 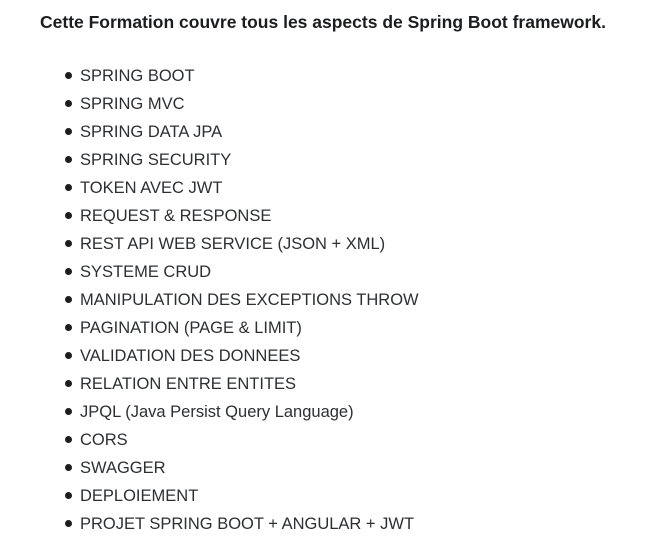 I want to click on list-item: REST API WEB SERVICE (JSON + XML), so click(x=239, y=244).